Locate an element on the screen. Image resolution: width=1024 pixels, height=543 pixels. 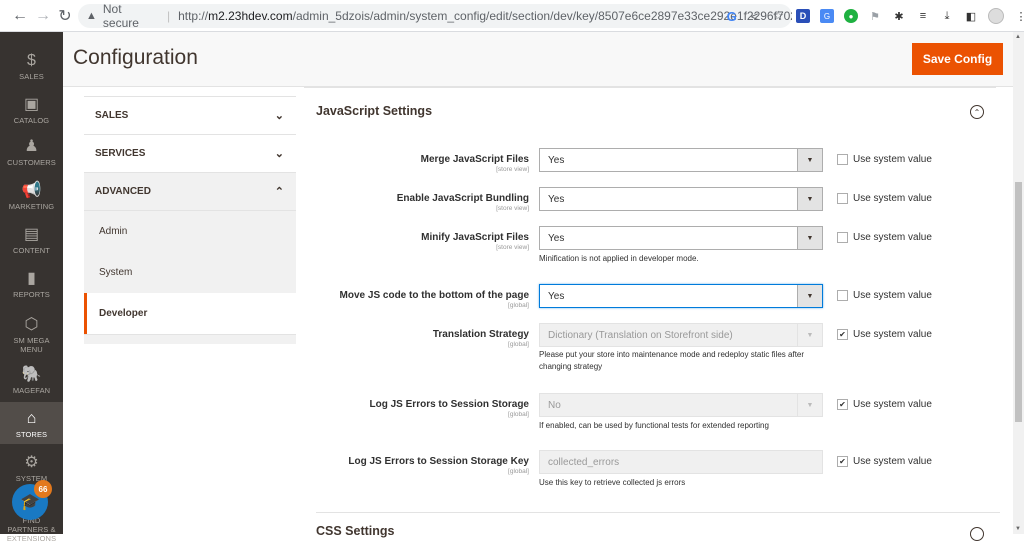
scroll-up-arrow-icon: ▲ is located at coordinates (1018, 37).